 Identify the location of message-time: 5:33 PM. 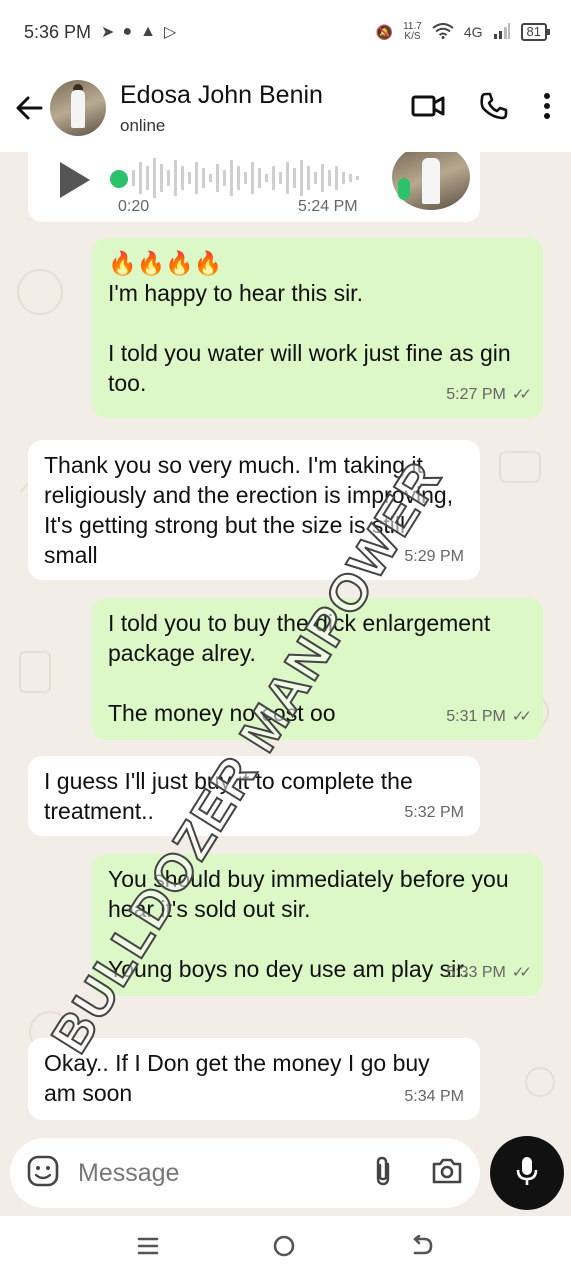
(476, 972).